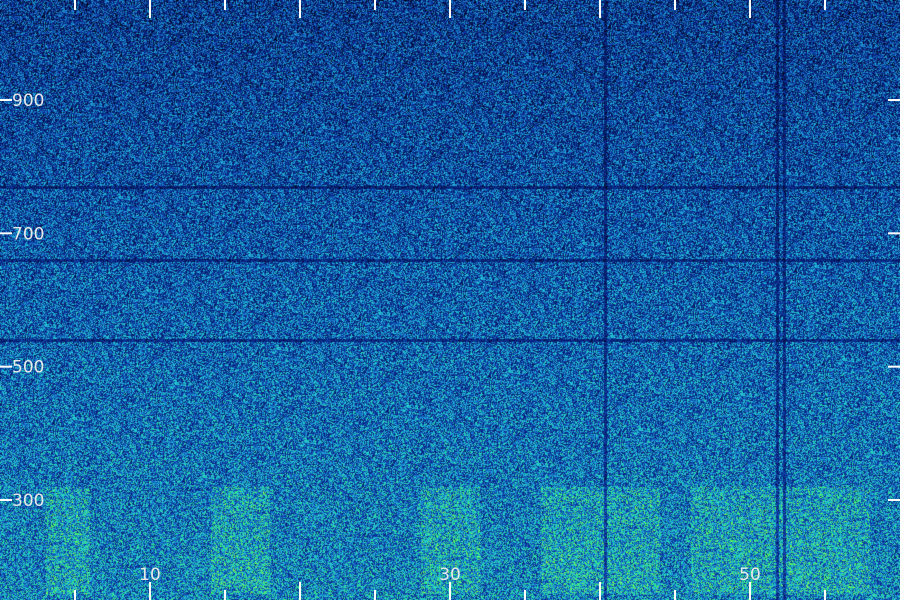  I want to click on x-tick-label: 30, so click(450, 575).